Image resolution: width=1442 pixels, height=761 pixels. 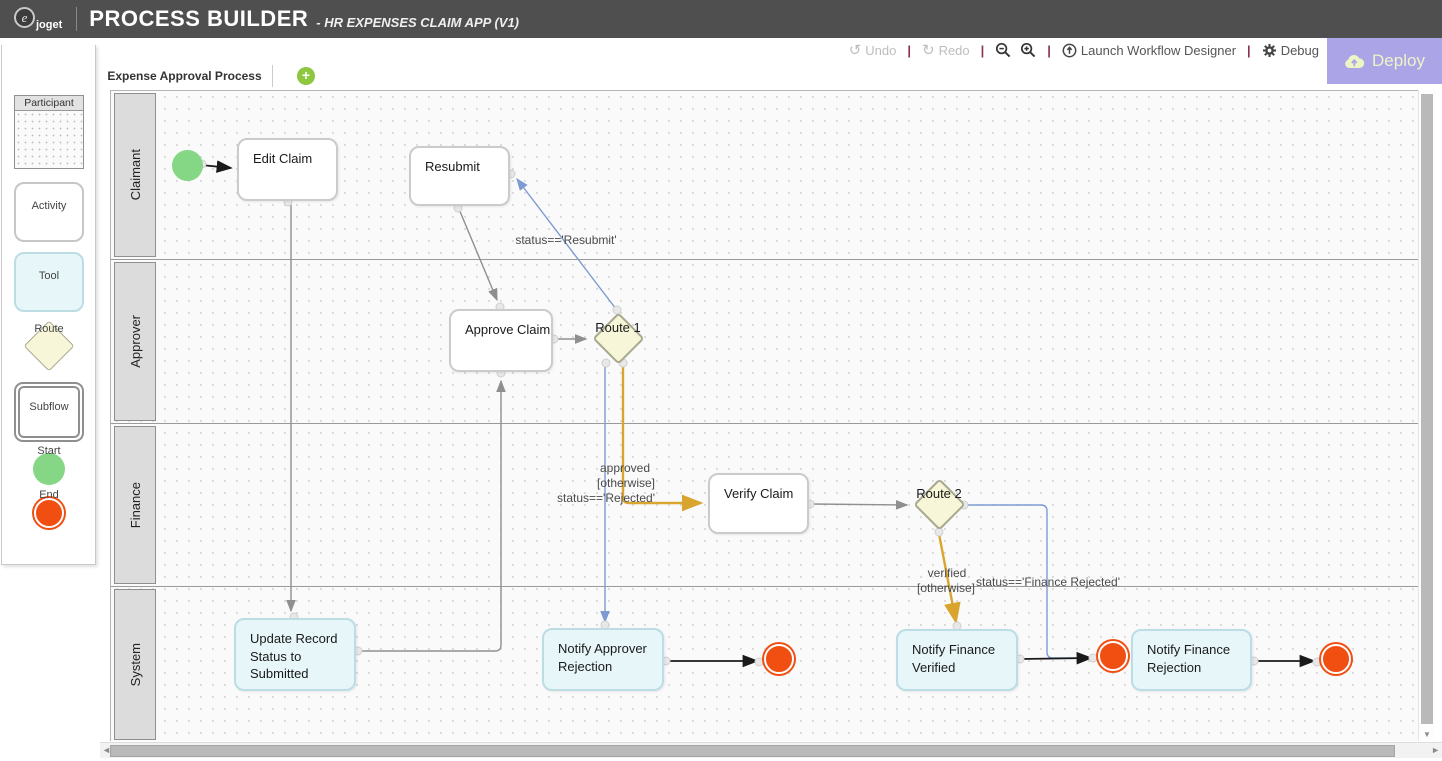 I want to click on header-divider, so click(x=77, y=19).